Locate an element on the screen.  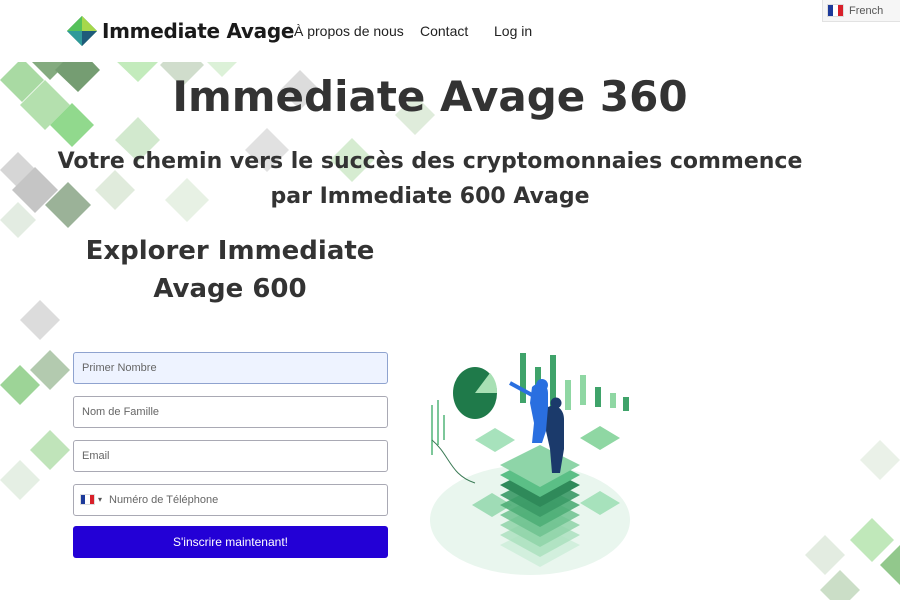
nav-link-about: À propos de nous is located at coordinates (349, 31).